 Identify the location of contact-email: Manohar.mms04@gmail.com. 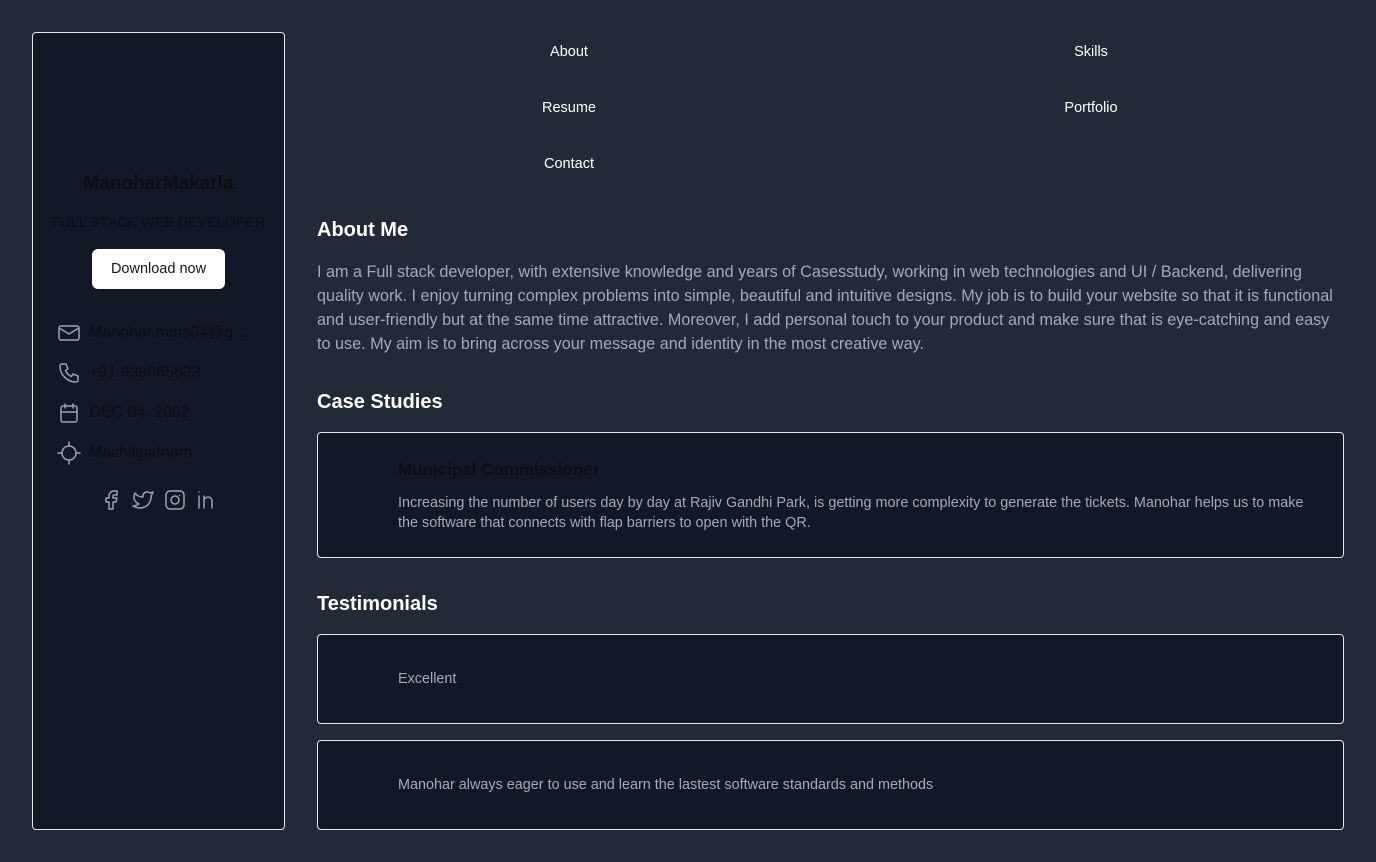
(162, 333).